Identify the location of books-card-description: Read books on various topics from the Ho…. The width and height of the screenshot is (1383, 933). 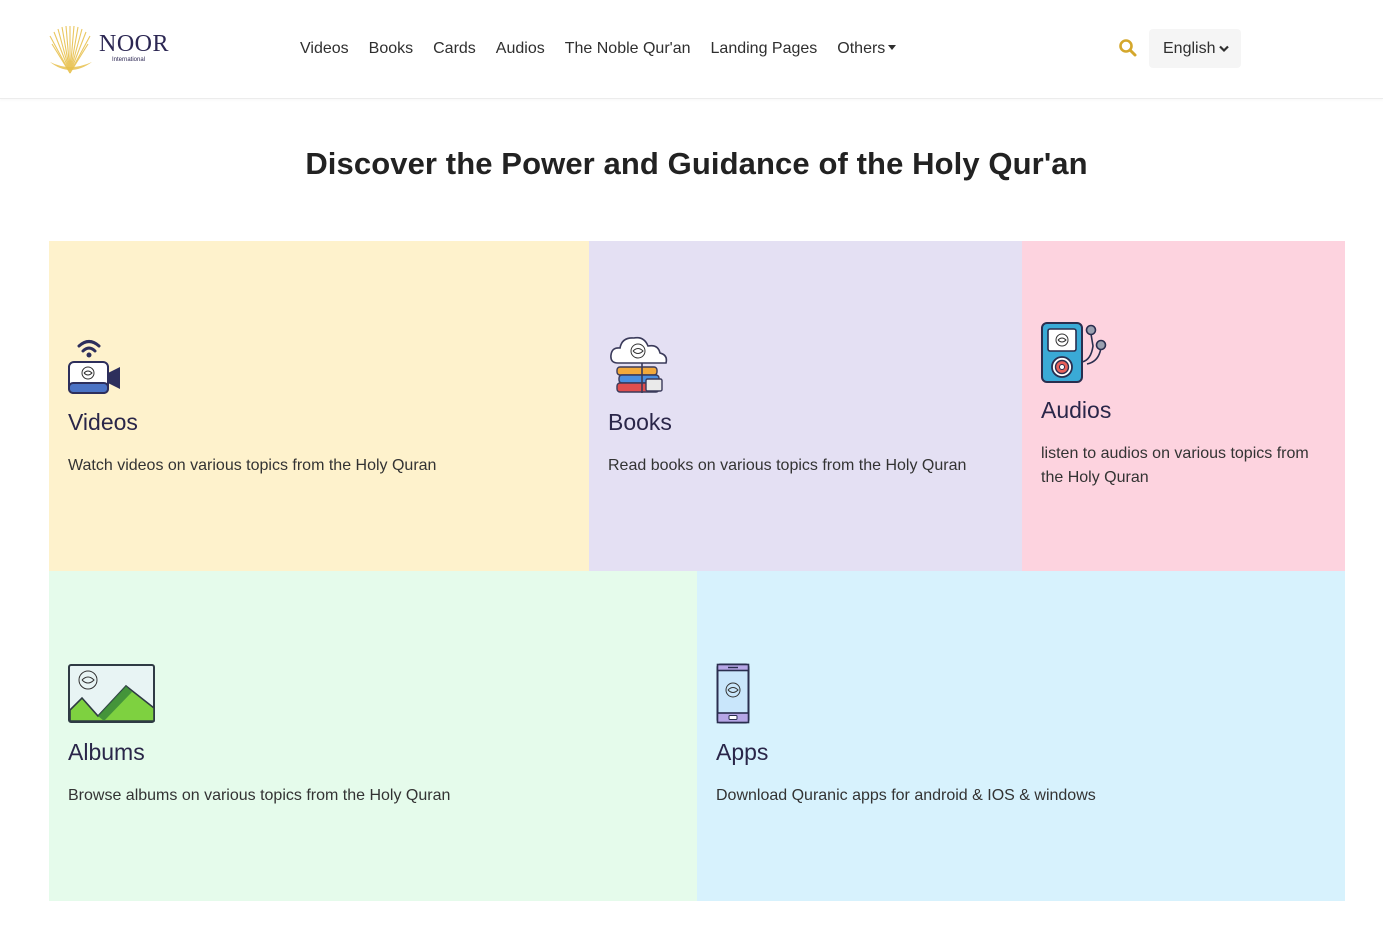
(787, 465).